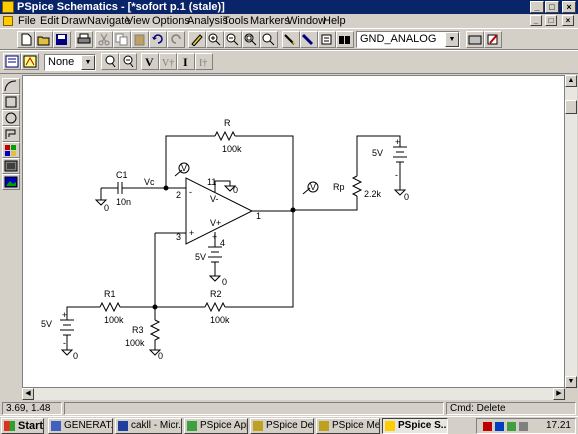 The image size is (578, 434). Describe the element at coordinates (30, 61) in the screenshot. I see `simulate-button` at that location.